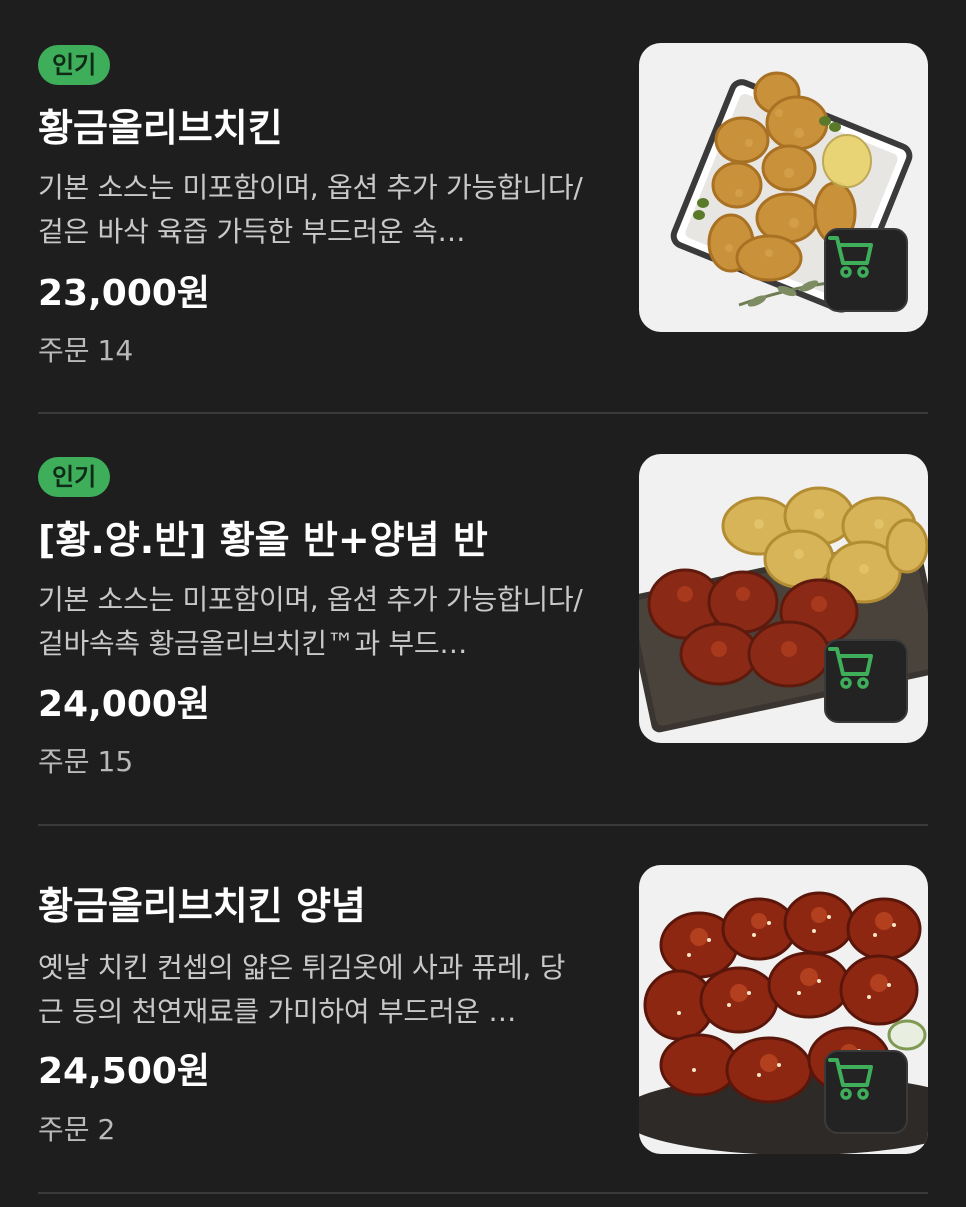 This screenshot has width=966, height=1207. I want to click on order-count: 주문 15, so click(85, 762).